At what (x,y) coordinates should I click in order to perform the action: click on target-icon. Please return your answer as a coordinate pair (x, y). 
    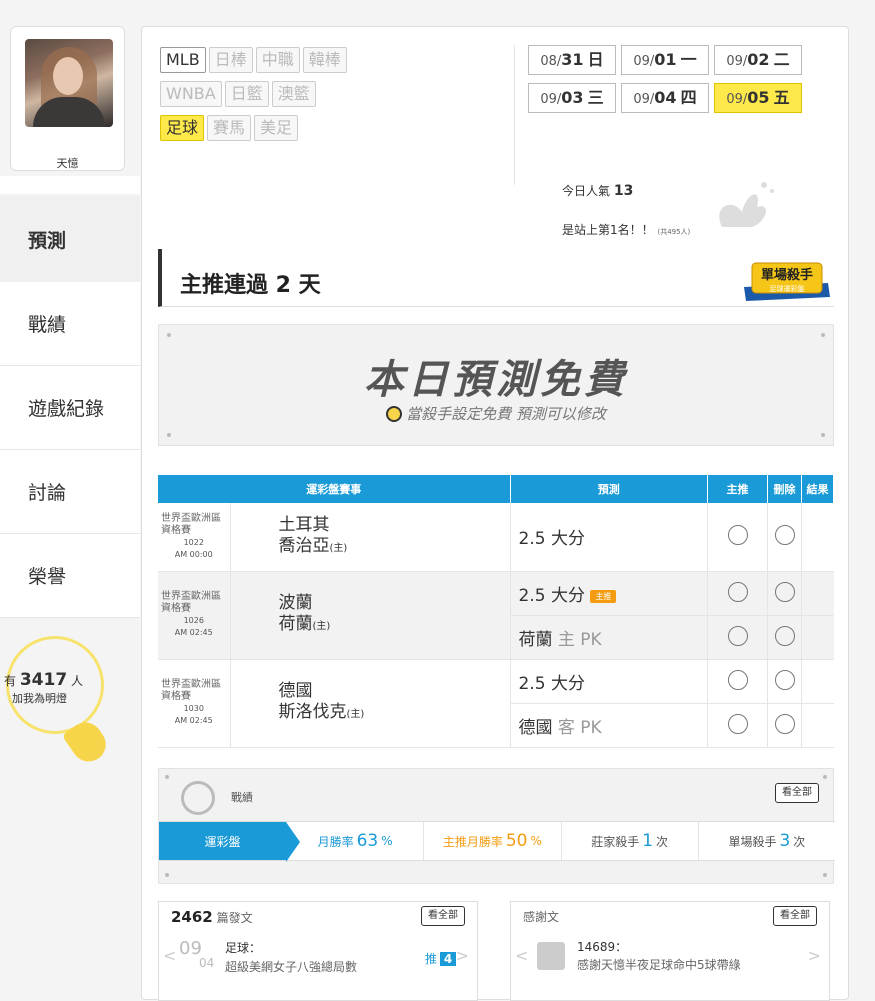
    Looking at the image, I should click on (198, 798).